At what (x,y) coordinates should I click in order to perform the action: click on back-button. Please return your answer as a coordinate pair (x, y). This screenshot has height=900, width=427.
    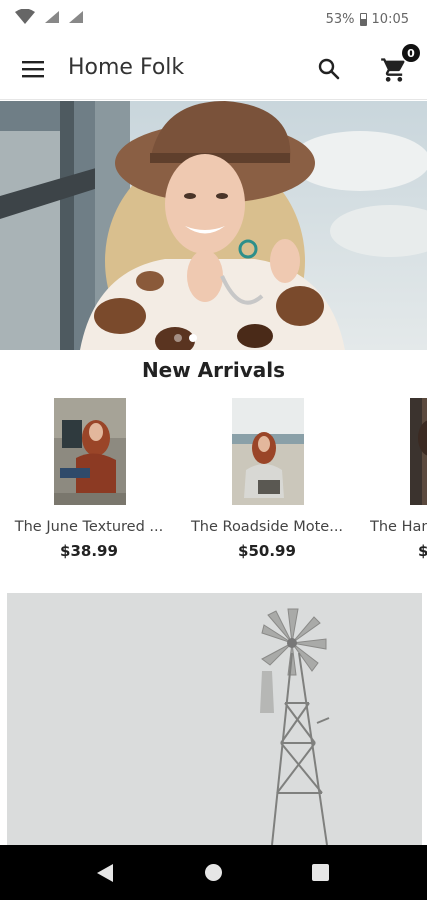
    Looking at the image, I should click on (105, 875).